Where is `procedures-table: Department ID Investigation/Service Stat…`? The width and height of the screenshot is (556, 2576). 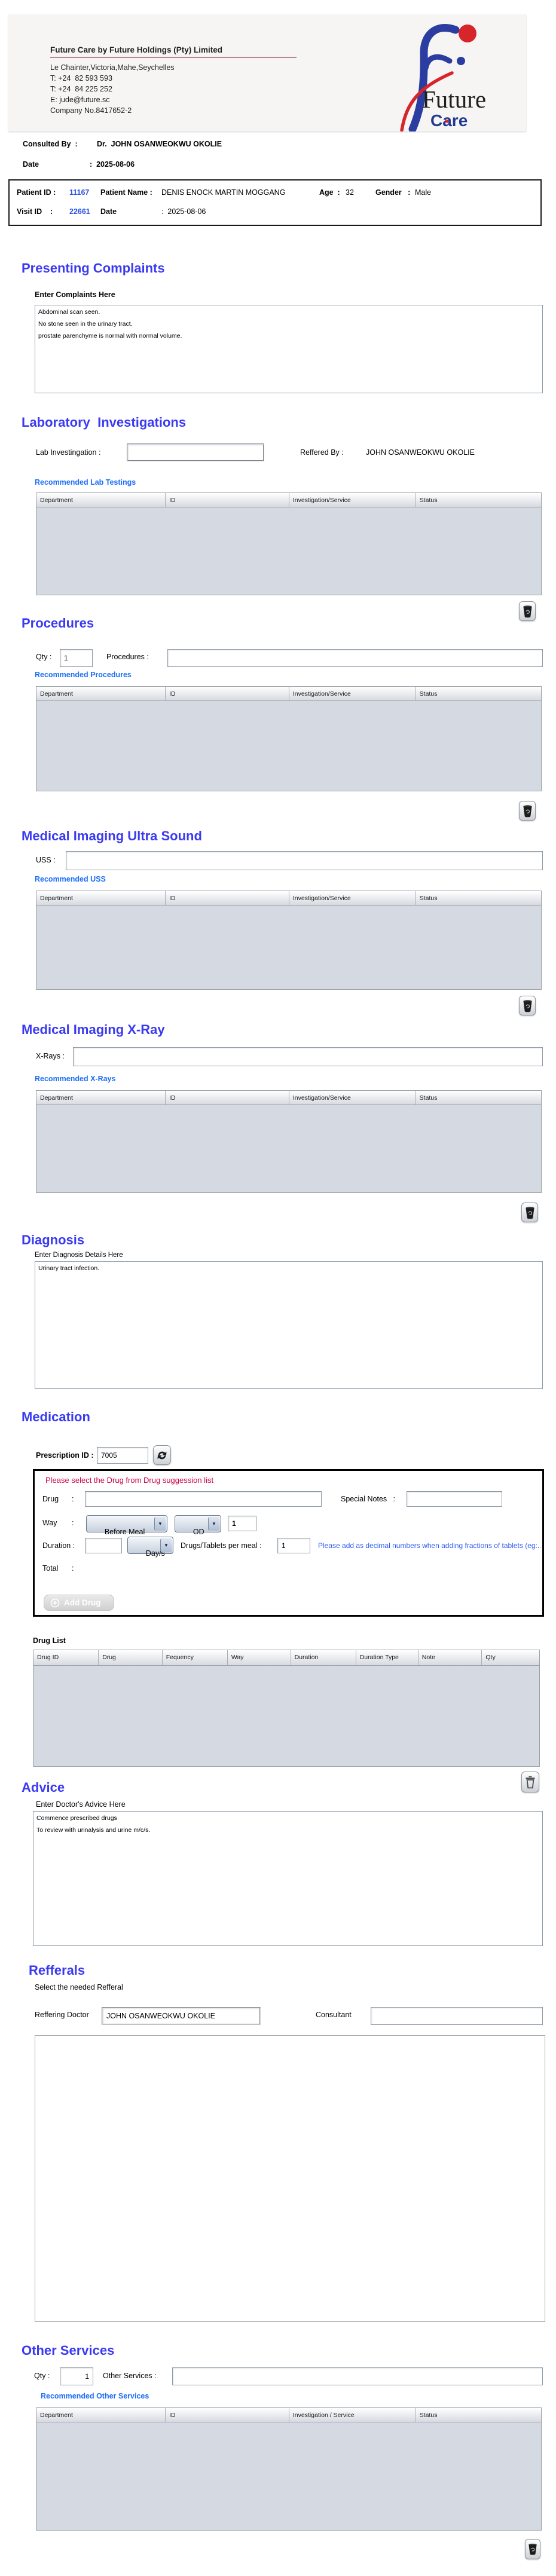
procedures-table: Department ID Investigation/Service Stat… is located at coordinates (289, 738).